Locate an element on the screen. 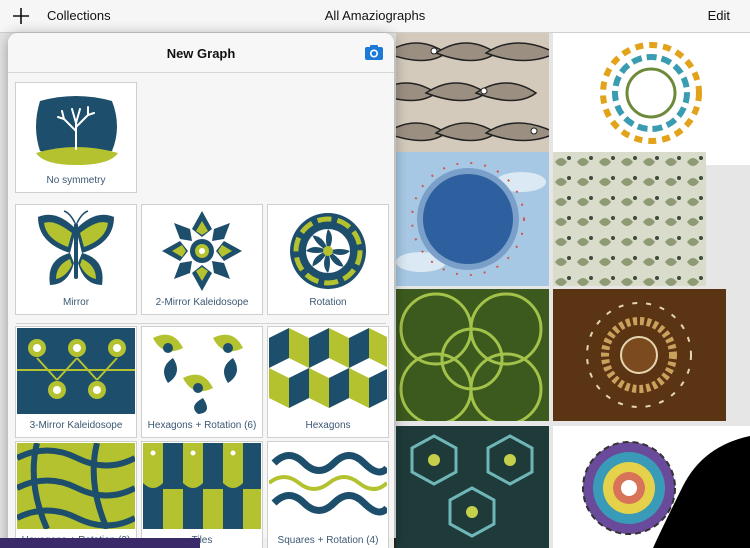  option-hexagons-rotation-3: Hexagons + Rotation (3) is located at coordinates (76, 494).